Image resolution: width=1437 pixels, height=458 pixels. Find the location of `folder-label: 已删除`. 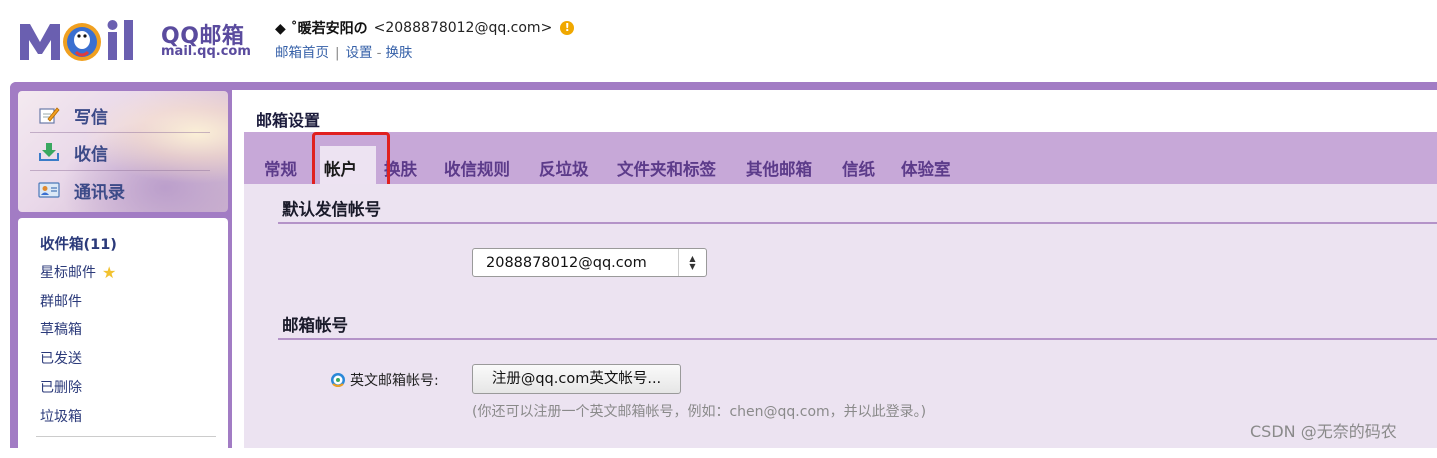

folder-label: 已删除 is located at coordinates (61, 388).